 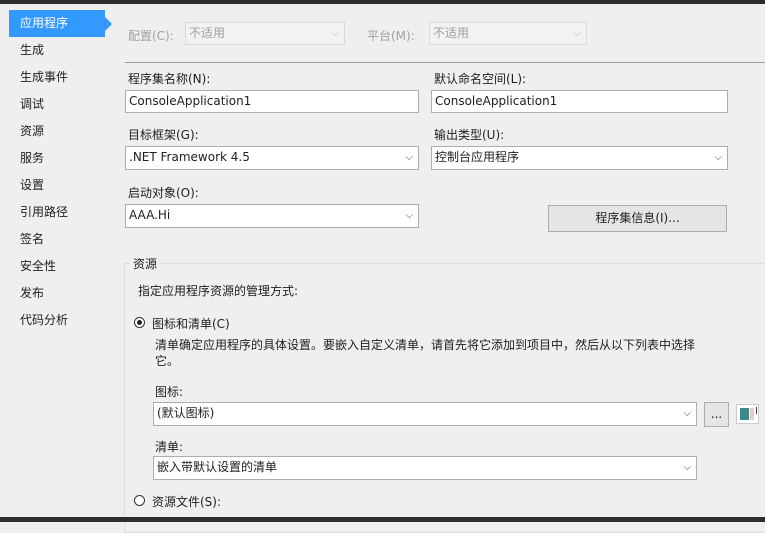 What do you see at coordinates (469, 135) in the screenshot?
I see `output-type-label: 输出类型(U):` at bounding box center [469, 135].